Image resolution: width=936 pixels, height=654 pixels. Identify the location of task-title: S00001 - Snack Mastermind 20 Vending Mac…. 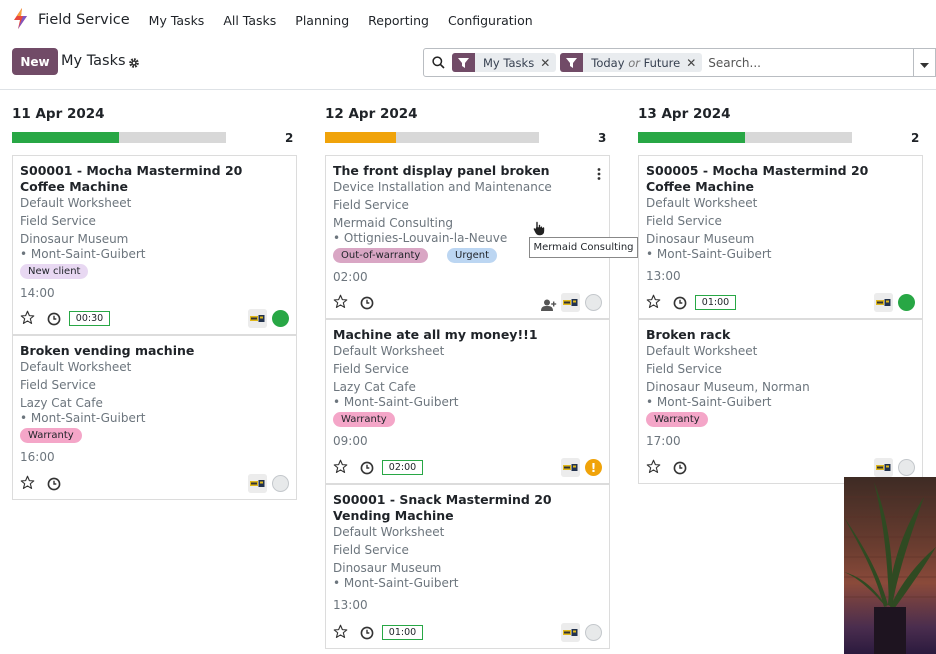
(464, 508).